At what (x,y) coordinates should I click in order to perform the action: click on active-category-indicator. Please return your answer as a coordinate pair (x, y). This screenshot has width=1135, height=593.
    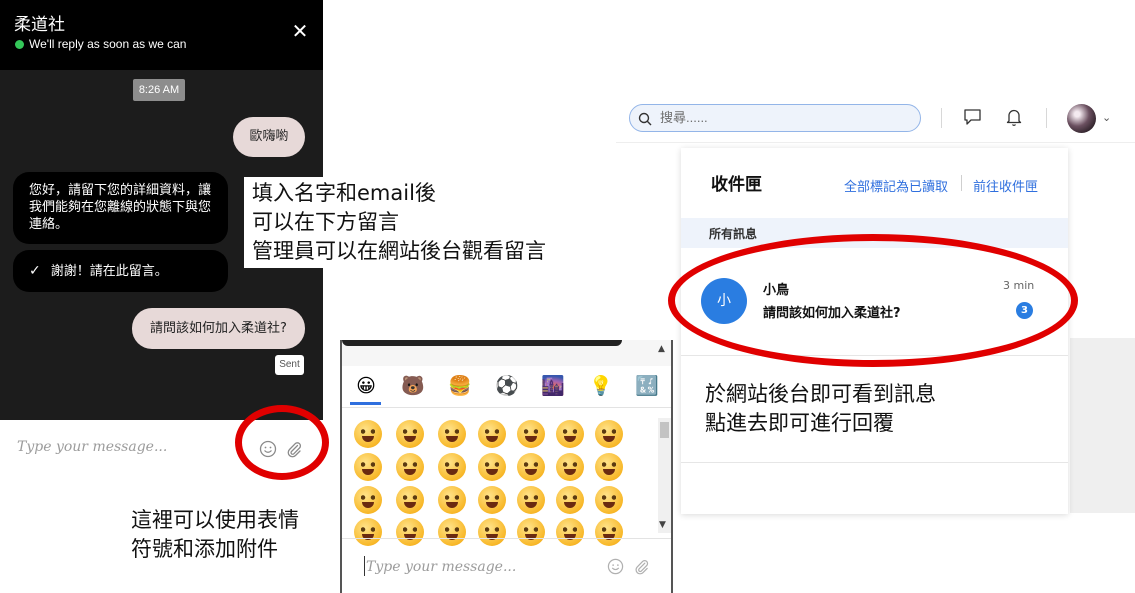
    Looking at the image, I should click on (365, 403).